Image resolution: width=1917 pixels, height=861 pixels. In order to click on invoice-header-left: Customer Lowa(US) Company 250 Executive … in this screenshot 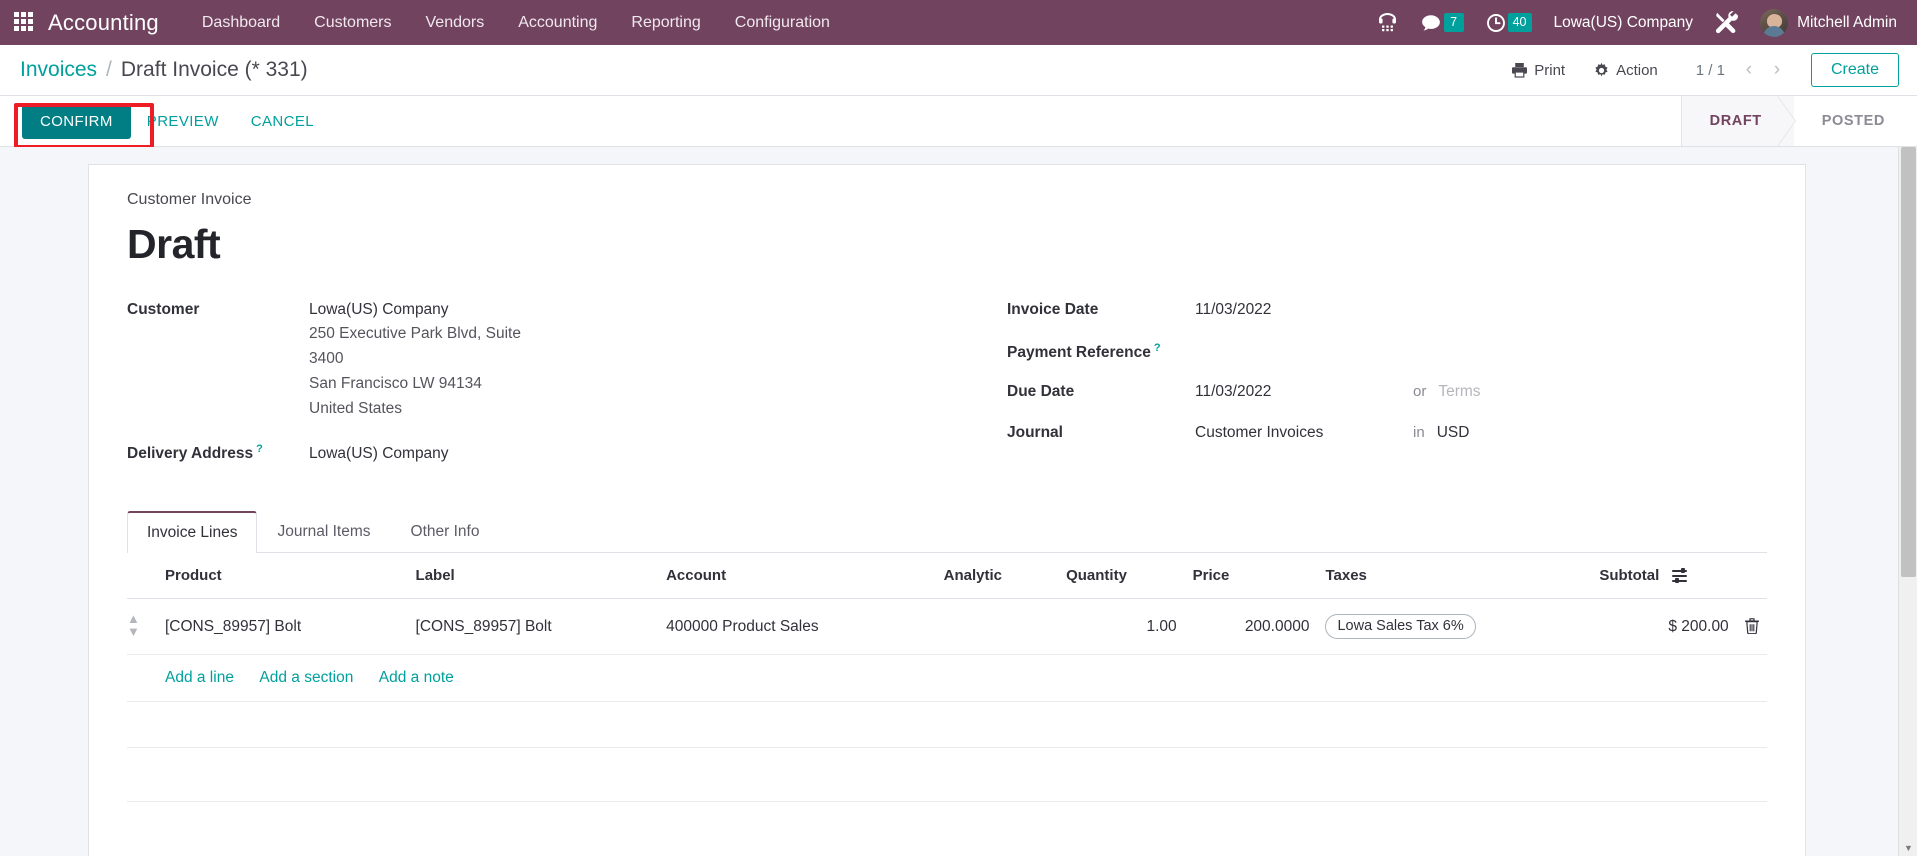, I will do `click(537, 392)`.